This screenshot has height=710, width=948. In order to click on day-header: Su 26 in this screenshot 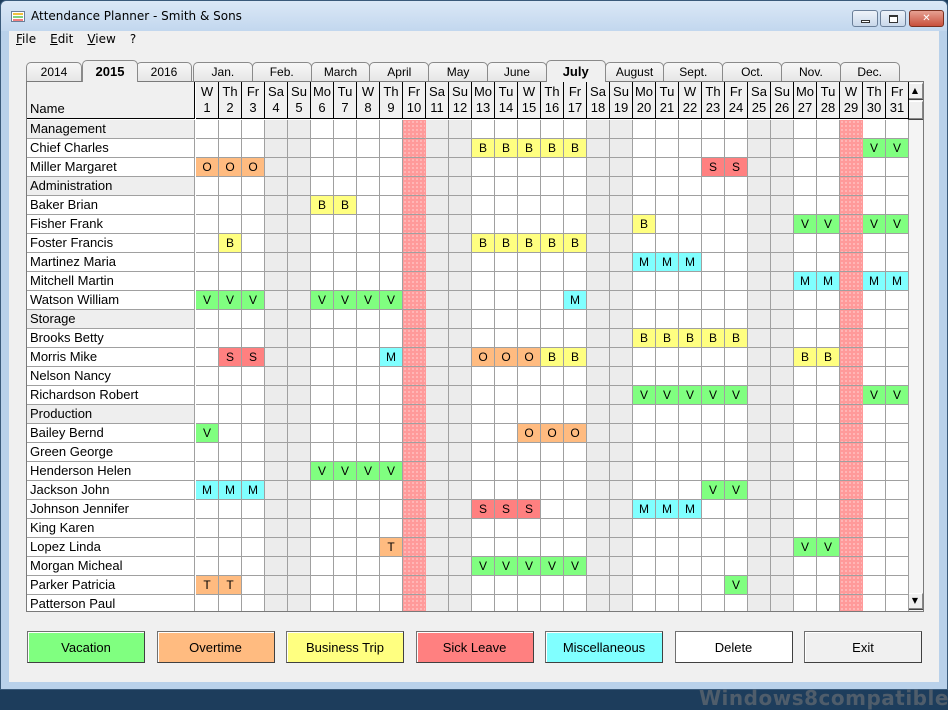, I will do `click(782, 100)`.